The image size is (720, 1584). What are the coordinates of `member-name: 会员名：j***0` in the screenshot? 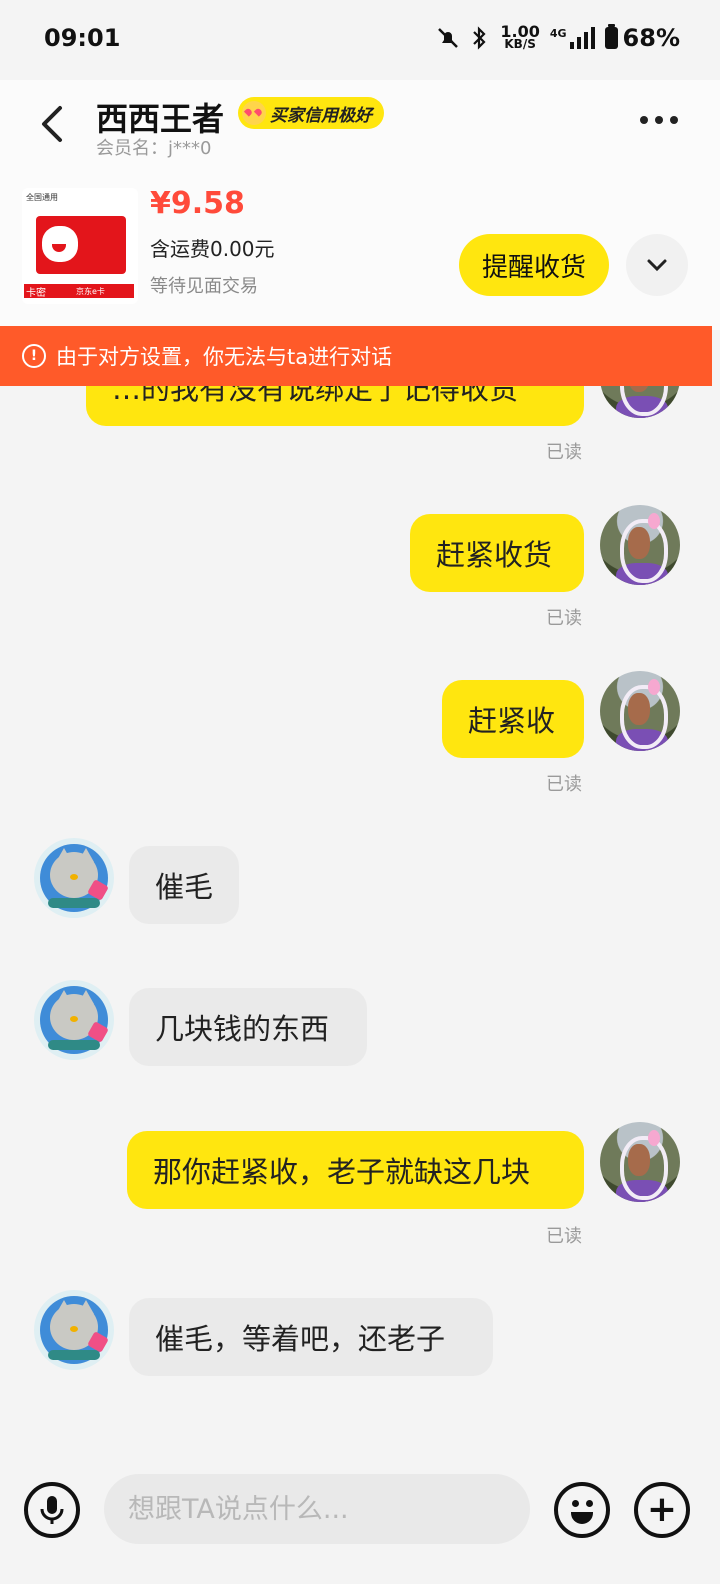 It's located at (154, 148).